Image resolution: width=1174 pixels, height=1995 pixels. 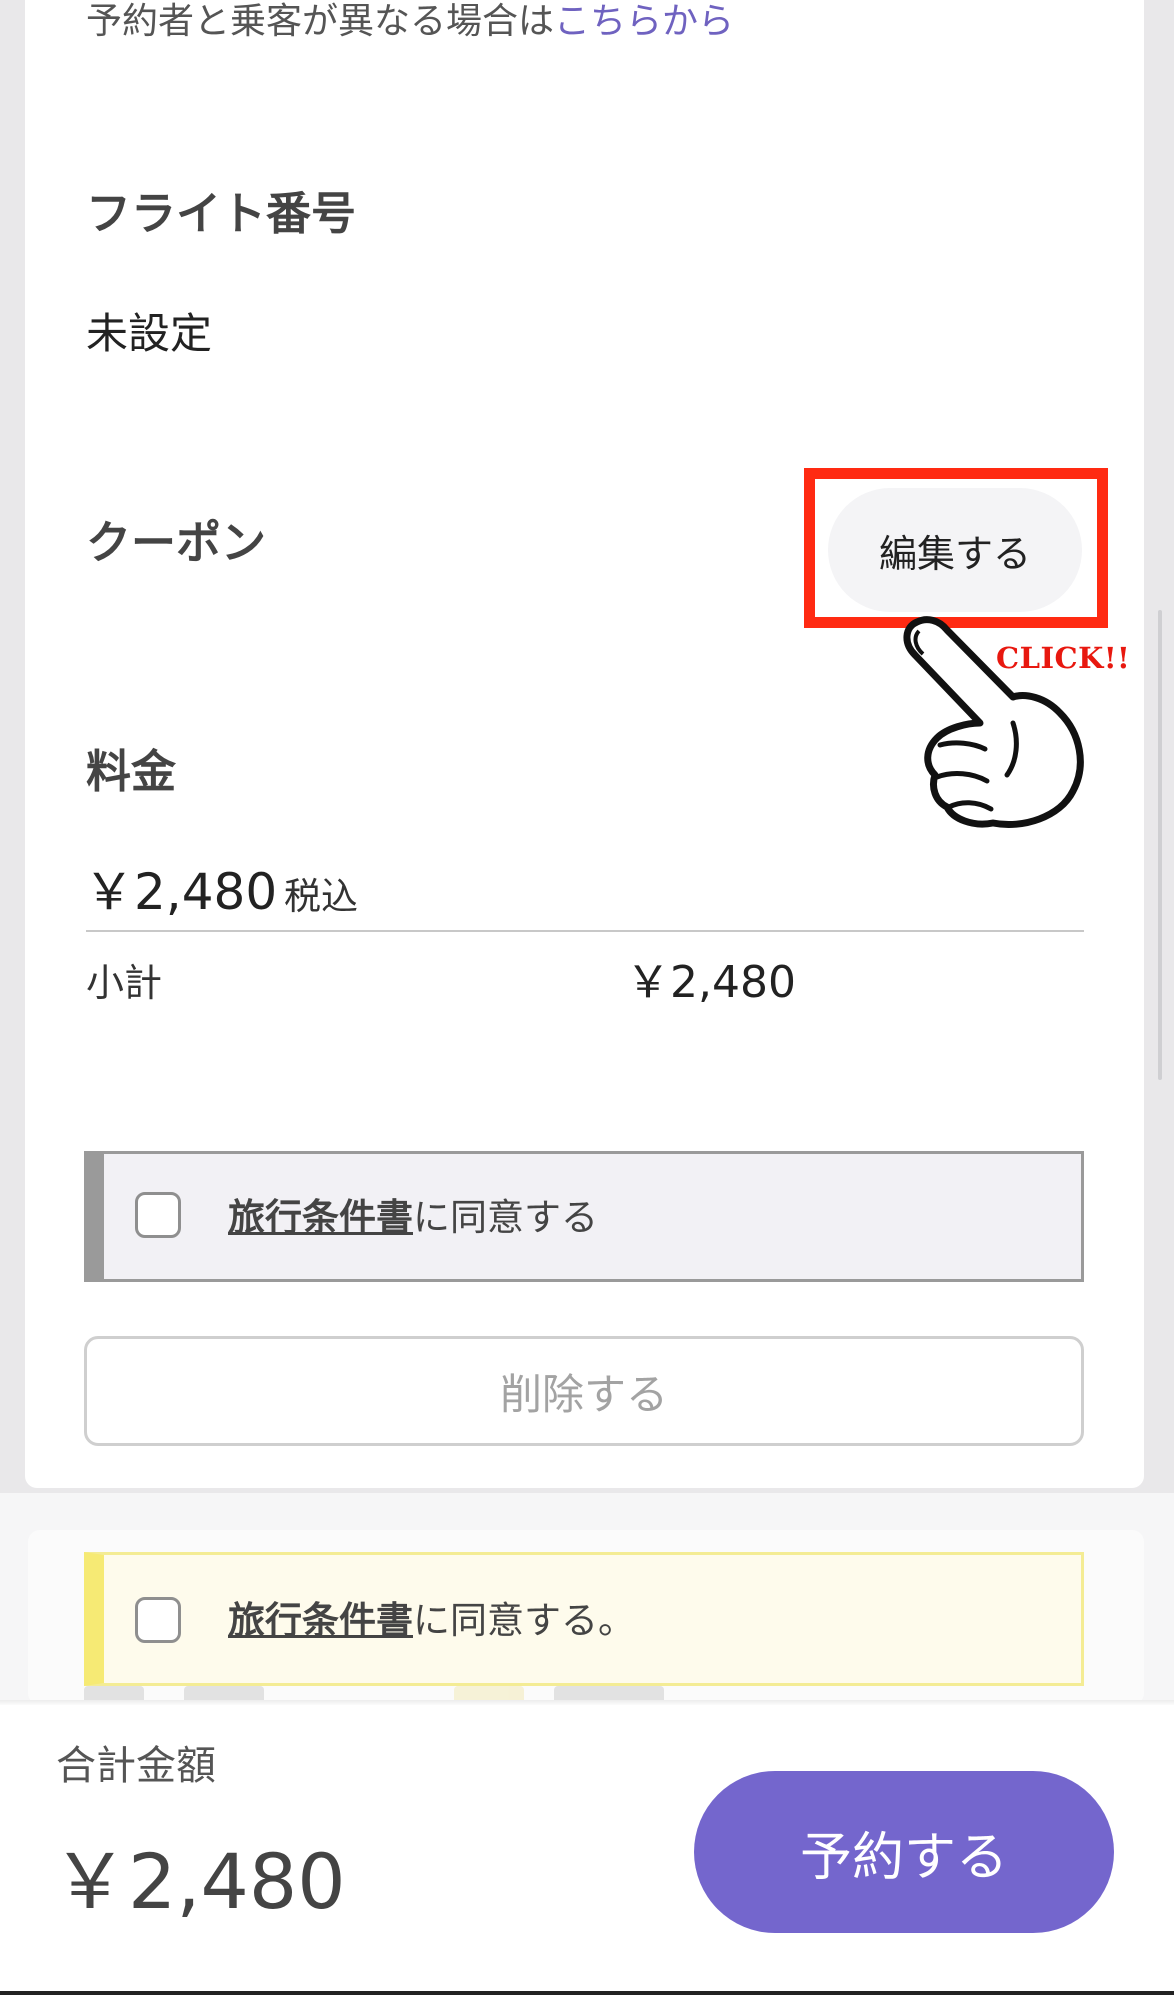 I want to click on price-divider, so click(x=585, y=931).